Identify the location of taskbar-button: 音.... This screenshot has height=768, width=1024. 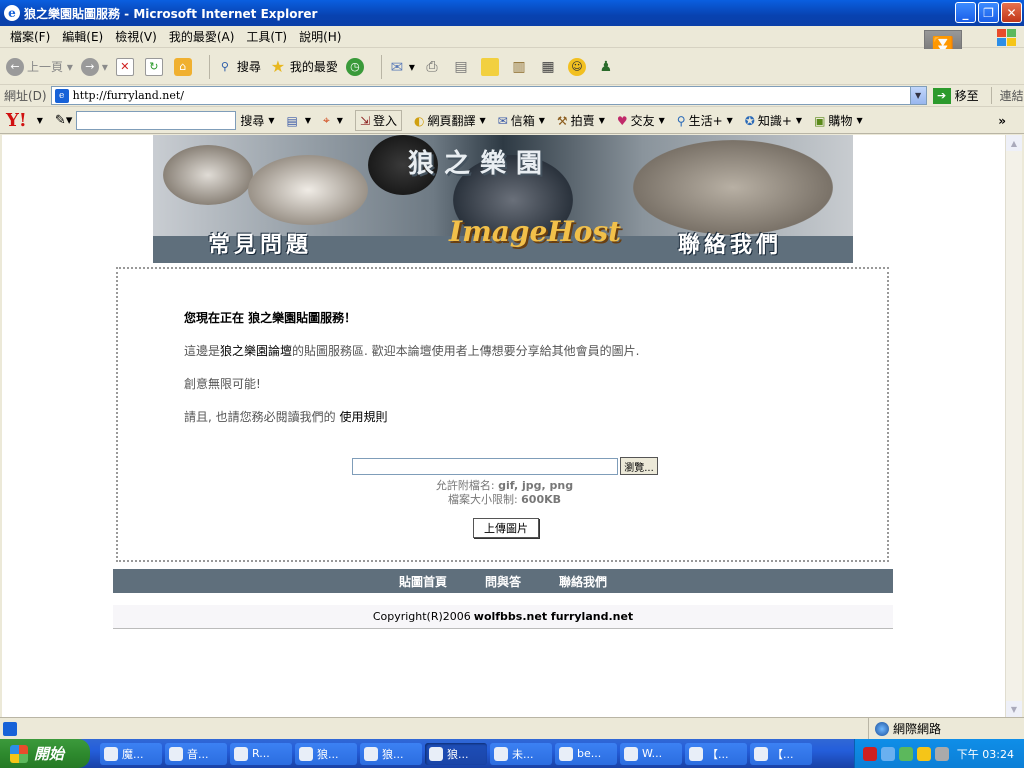
(196, 753).